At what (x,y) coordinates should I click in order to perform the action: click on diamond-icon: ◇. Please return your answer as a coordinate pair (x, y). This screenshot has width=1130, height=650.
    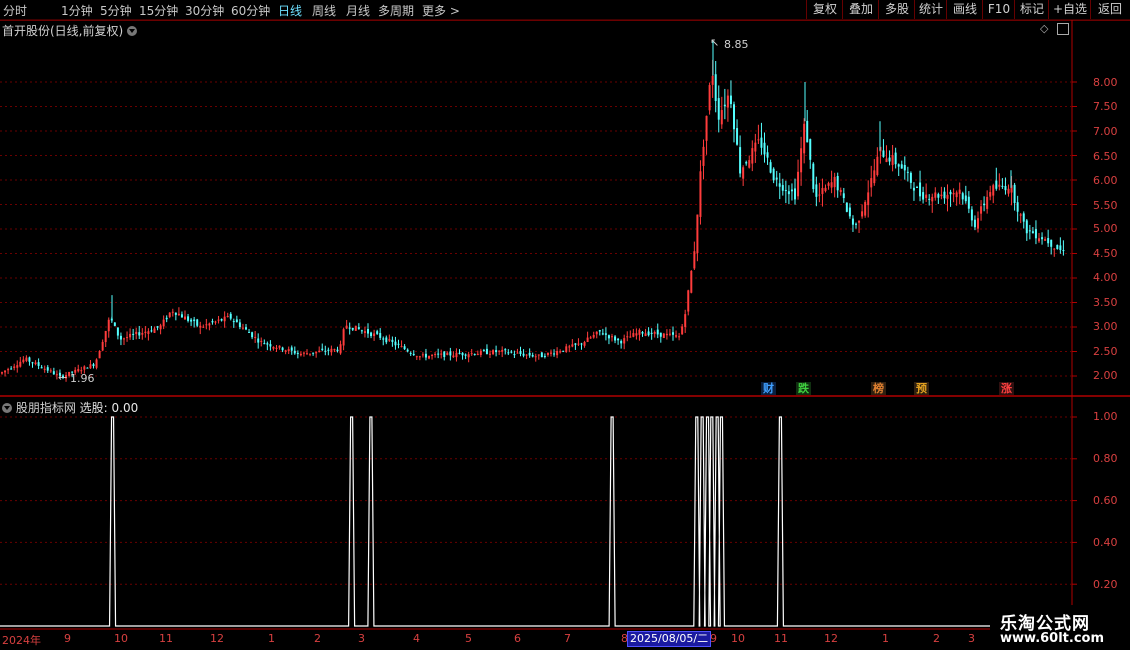
    Looking at the image, I should click on (1044, 28).